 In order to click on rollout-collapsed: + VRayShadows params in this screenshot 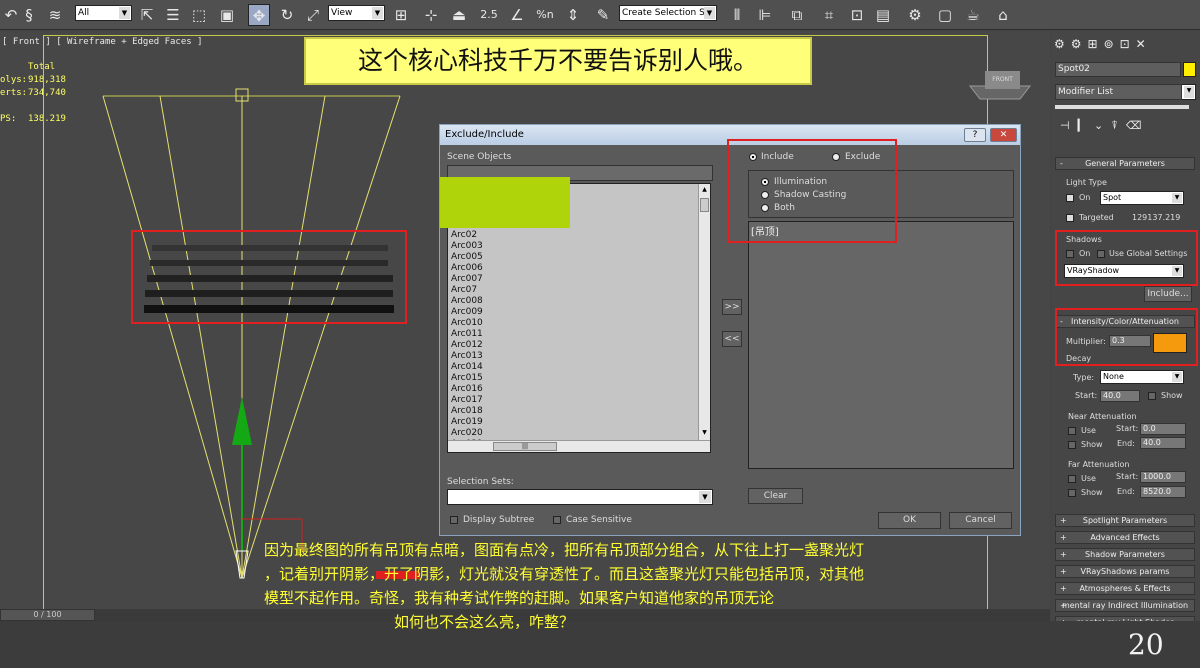, I will do `click(1125, 571)`.